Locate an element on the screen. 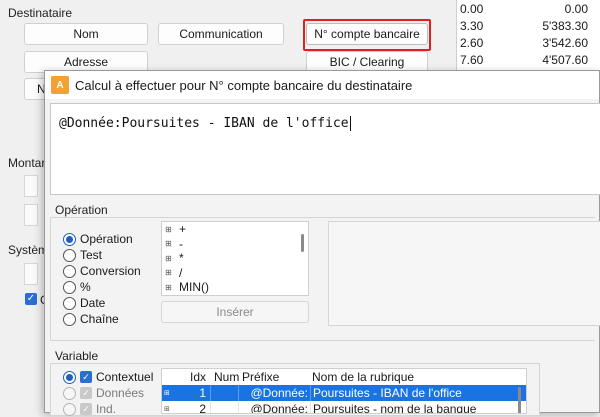 This screenshot has width=600, height=417. radio-percent: % is located at coordinates (77, 287).